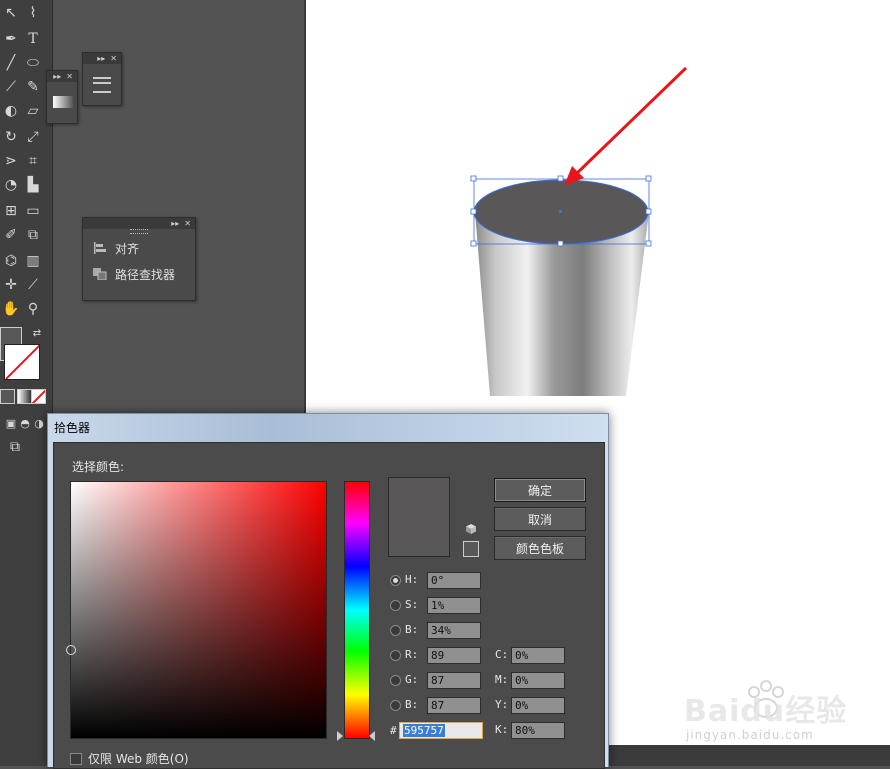 The height and width of the screenshot is (769, 890). I want to click on brightness-radio, so click(395, 630).